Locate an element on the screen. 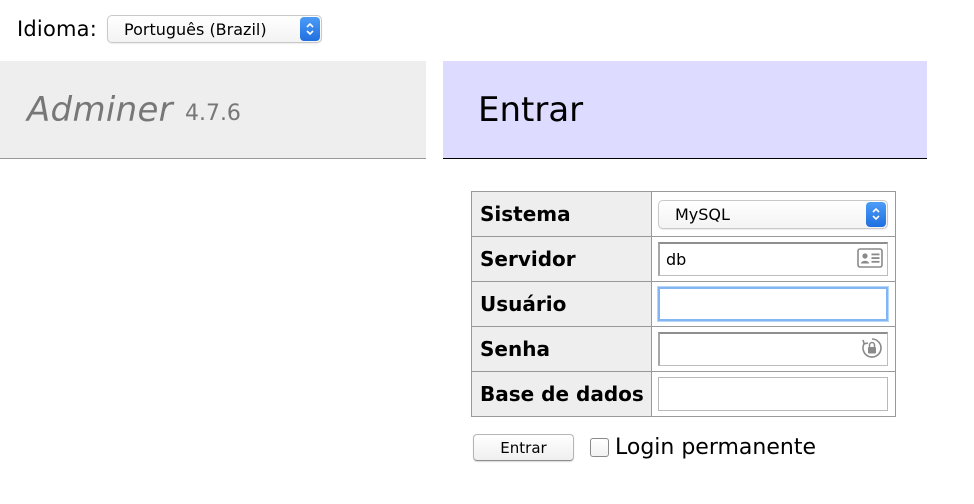 The image size is (974, 504). system-label: Sistema is located at coordinates (561, 214).